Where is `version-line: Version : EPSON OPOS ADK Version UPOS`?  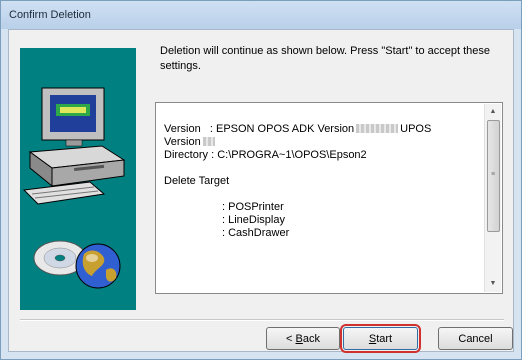 version-line: Version : EPSON OPOS ADK Version UPOS is located at coordinates (321, 129).